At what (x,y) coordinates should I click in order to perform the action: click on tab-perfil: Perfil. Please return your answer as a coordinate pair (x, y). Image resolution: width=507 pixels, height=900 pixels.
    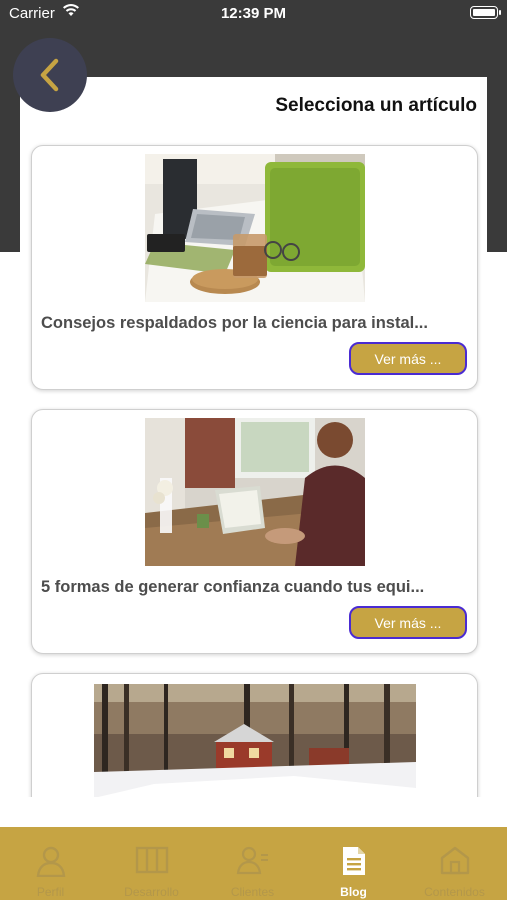
    Looking at the image, I should click on (50, 863).